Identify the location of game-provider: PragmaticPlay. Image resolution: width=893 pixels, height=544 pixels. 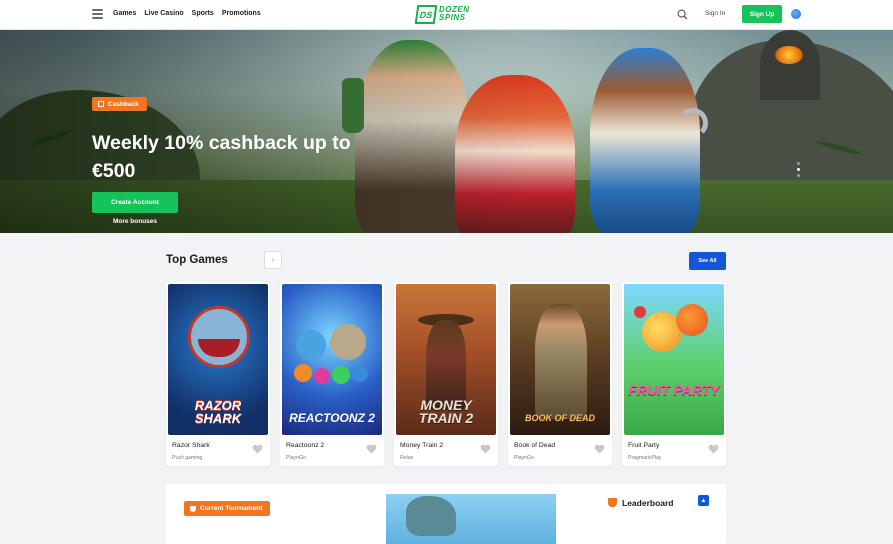
(645, 458).